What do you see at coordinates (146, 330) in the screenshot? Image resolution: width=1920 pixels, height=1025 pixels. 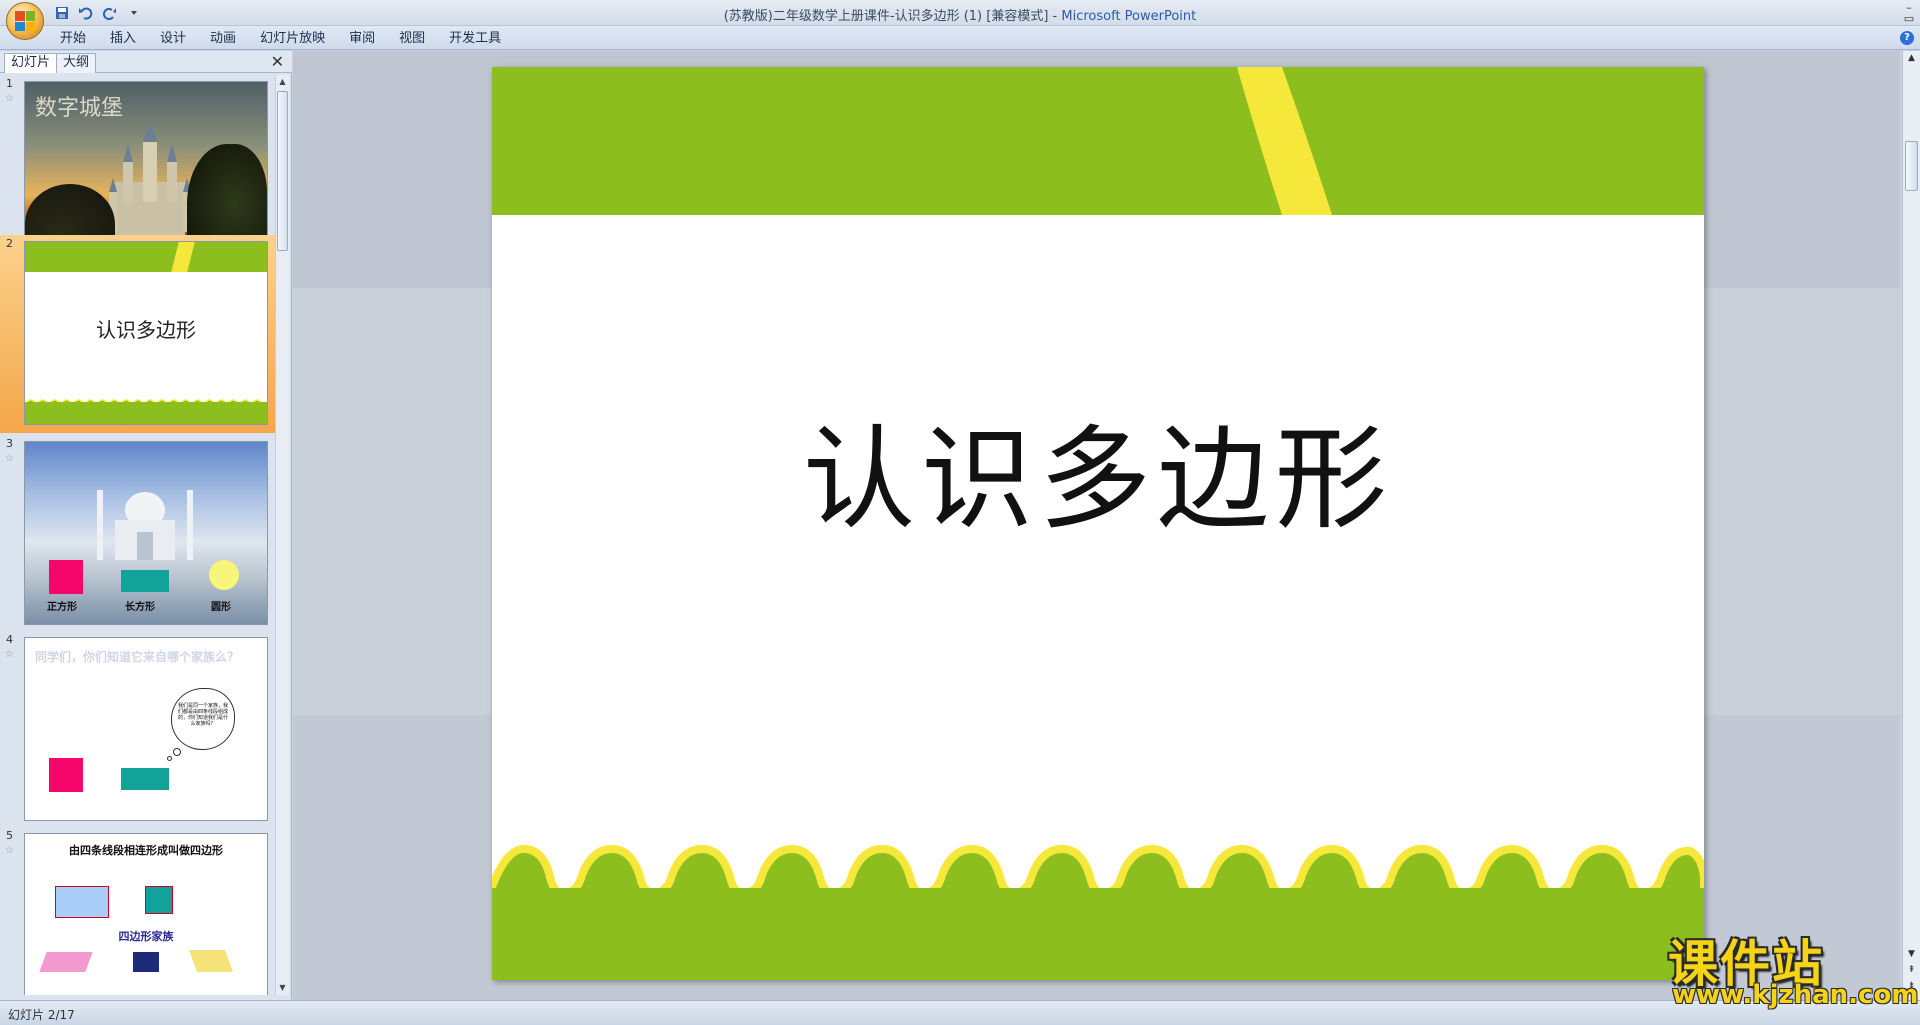 I see `thumbnail-title: 认识多边形` at bounding box center [146, 330].